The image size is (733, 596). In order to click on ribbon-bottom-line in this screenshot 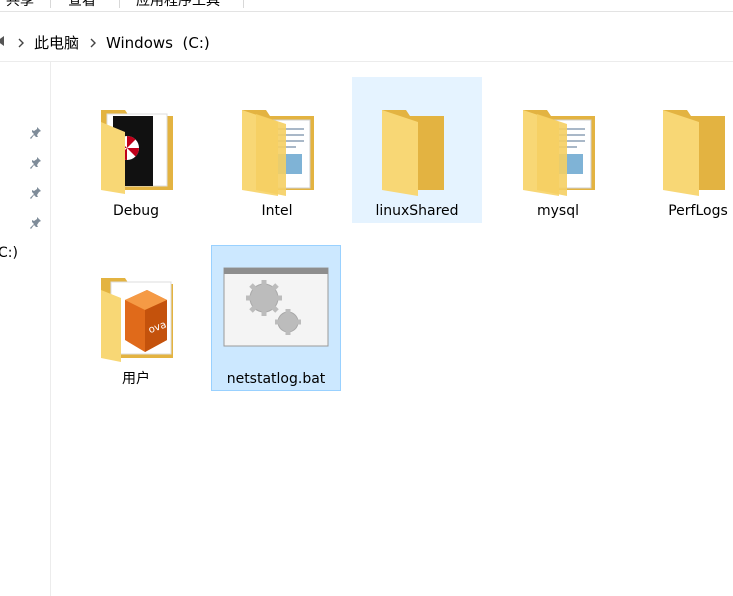, I will do `click(366, 11)`.